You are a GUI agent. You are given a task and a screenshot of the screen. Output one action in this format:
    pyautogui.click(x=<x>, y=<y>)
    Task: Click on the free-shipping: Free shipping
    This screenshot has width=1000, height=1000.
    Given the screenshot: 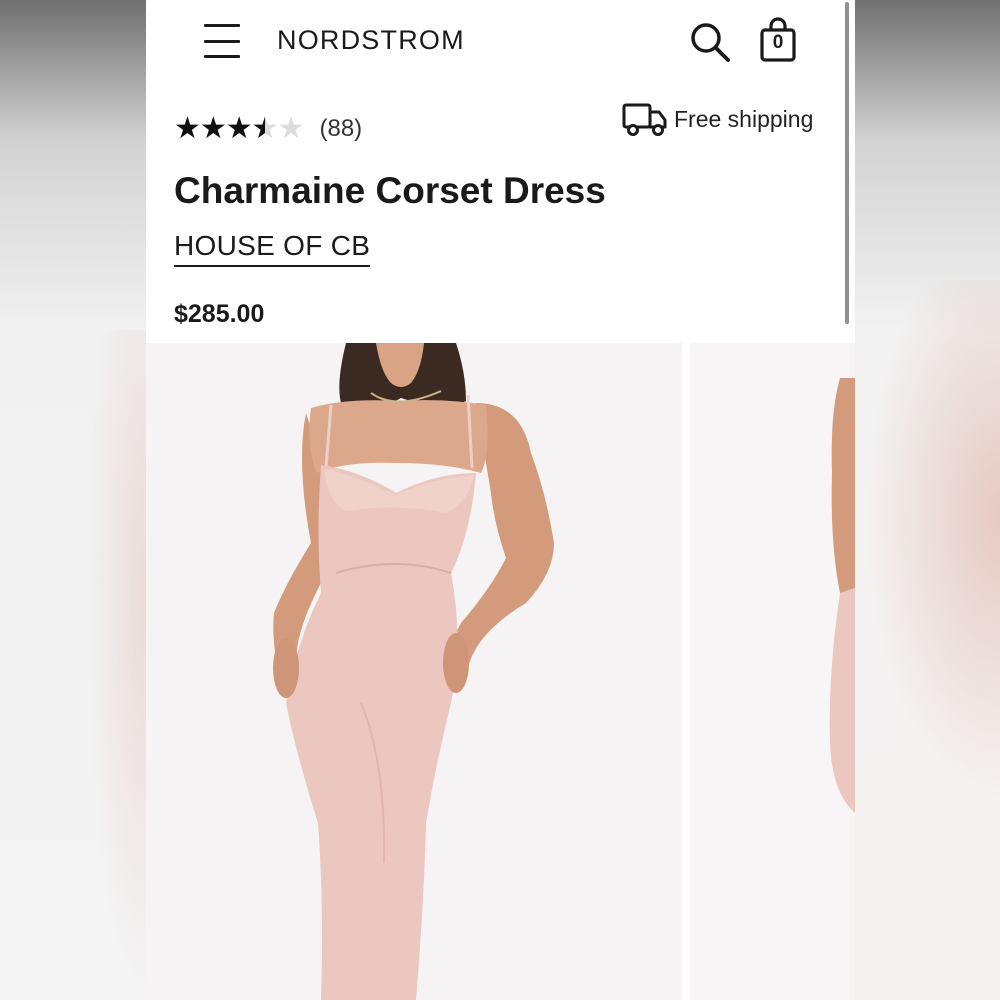 What is the action you would take?
    pyautogui.click(x=717, y=119)
    